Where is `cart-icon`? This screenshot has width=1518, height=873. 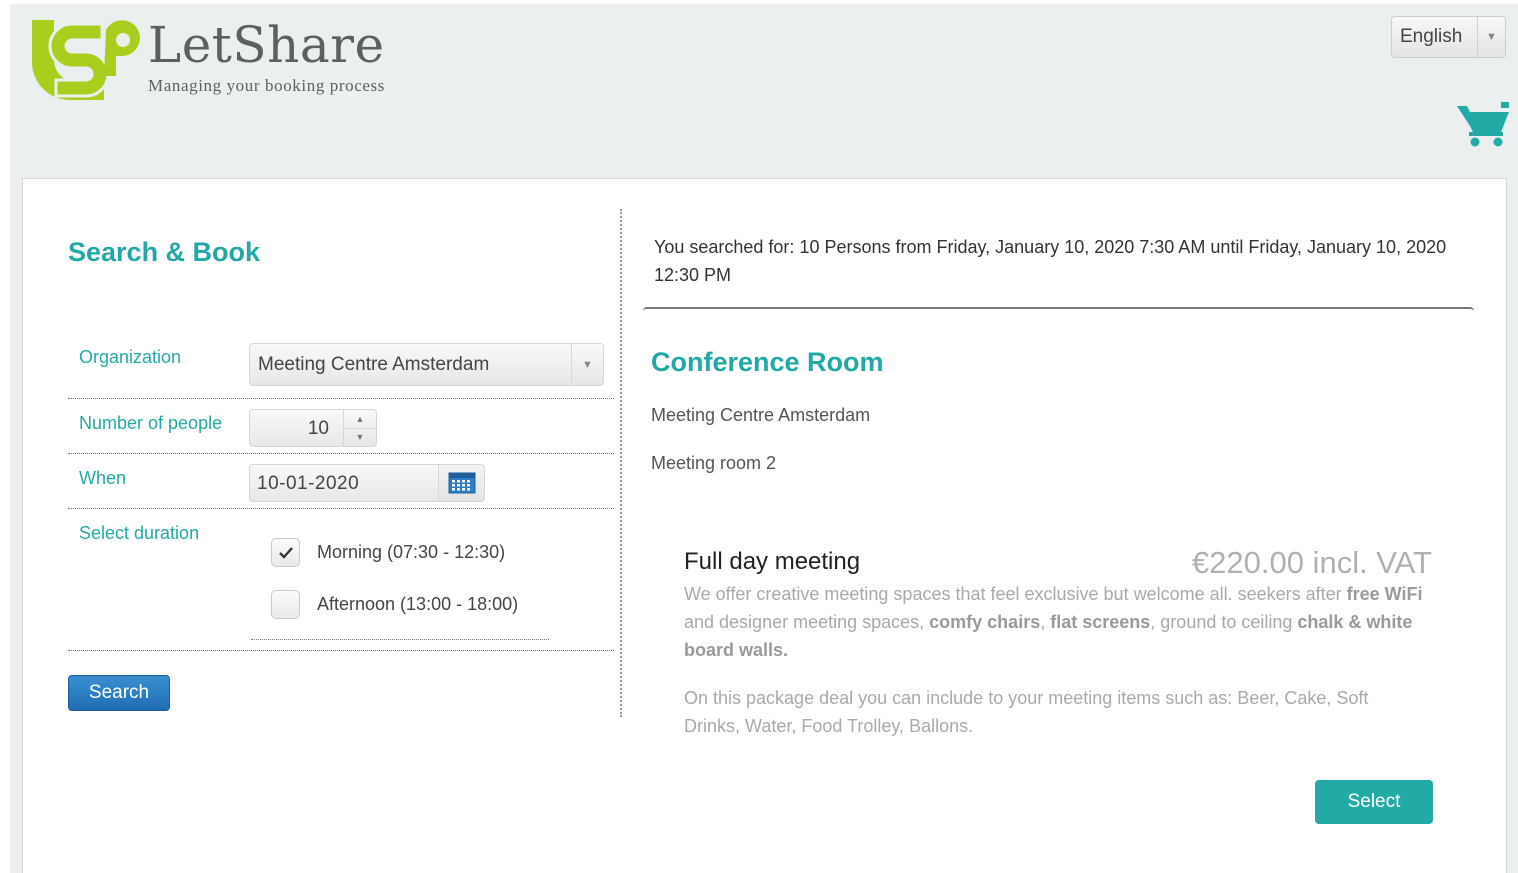
cart-icon is located at coordinates (1483, 124).